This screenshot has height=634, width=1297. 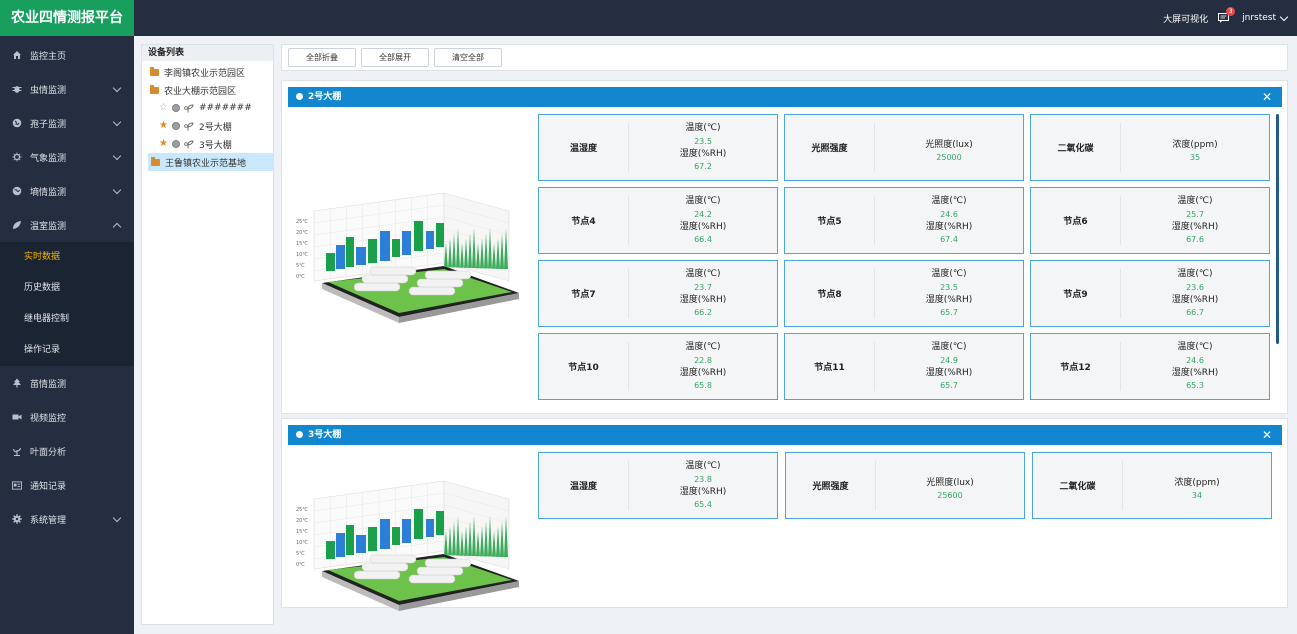 I want to click on sensor-reading-label: 浓度(ppm), so click(x=1195, y=144).